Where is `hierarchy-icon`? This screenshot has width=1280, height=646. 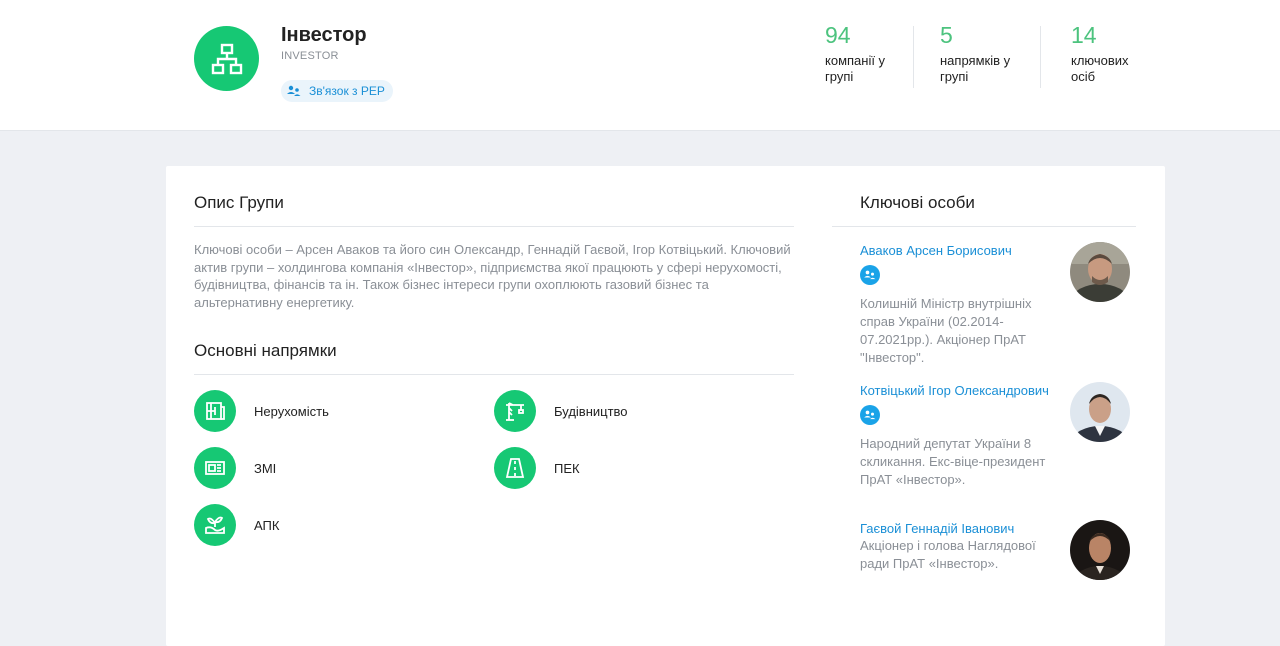
hierarchy-icon is located at coordinates (226, 58).